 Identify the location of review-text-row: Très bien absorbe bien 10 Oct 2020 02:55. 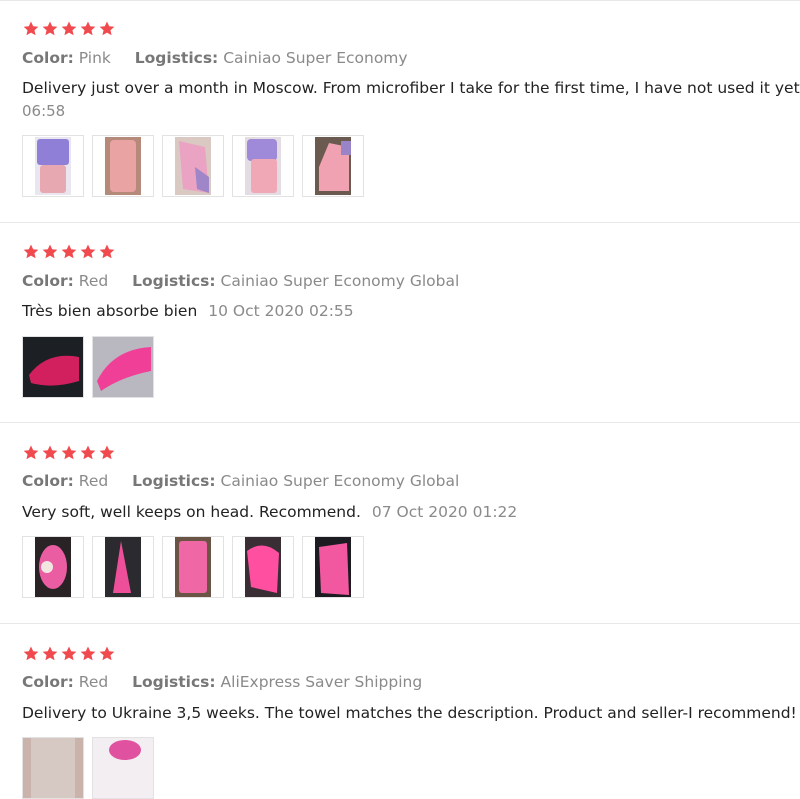
(188, 311).